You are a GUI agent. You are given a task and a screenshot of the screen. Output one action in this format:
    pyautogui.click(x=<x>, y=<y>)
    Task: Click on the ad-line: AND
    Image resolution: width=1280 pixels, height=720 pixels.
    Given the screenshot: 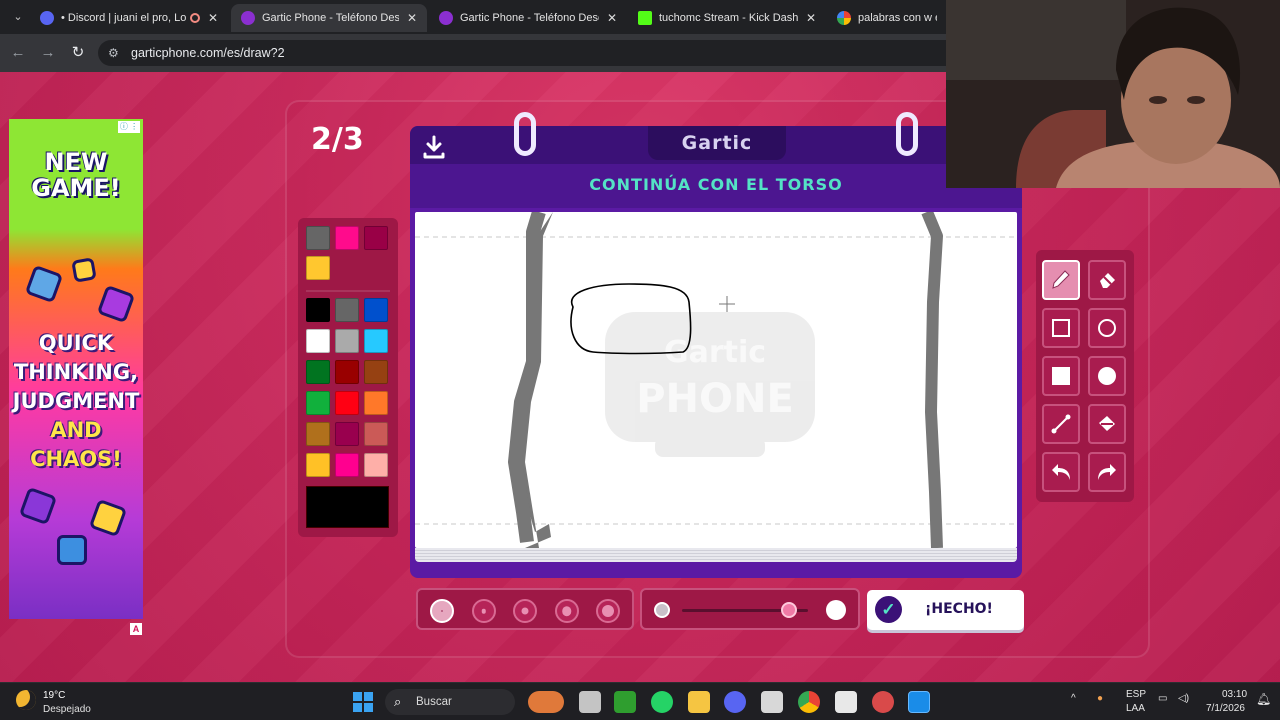 What is the action you would take?
    pyautogui.click(x=76, y=430)
    